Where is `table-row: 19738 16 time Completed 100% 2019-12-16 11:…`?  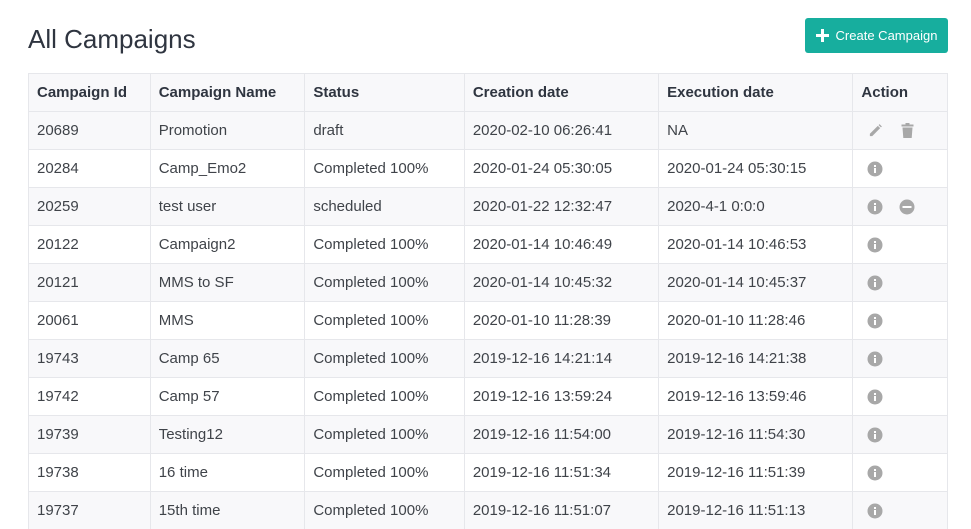 table-row: 19738 16 time Completed 100% 2019-12-16 11:… is located at coordinates (488, 472).